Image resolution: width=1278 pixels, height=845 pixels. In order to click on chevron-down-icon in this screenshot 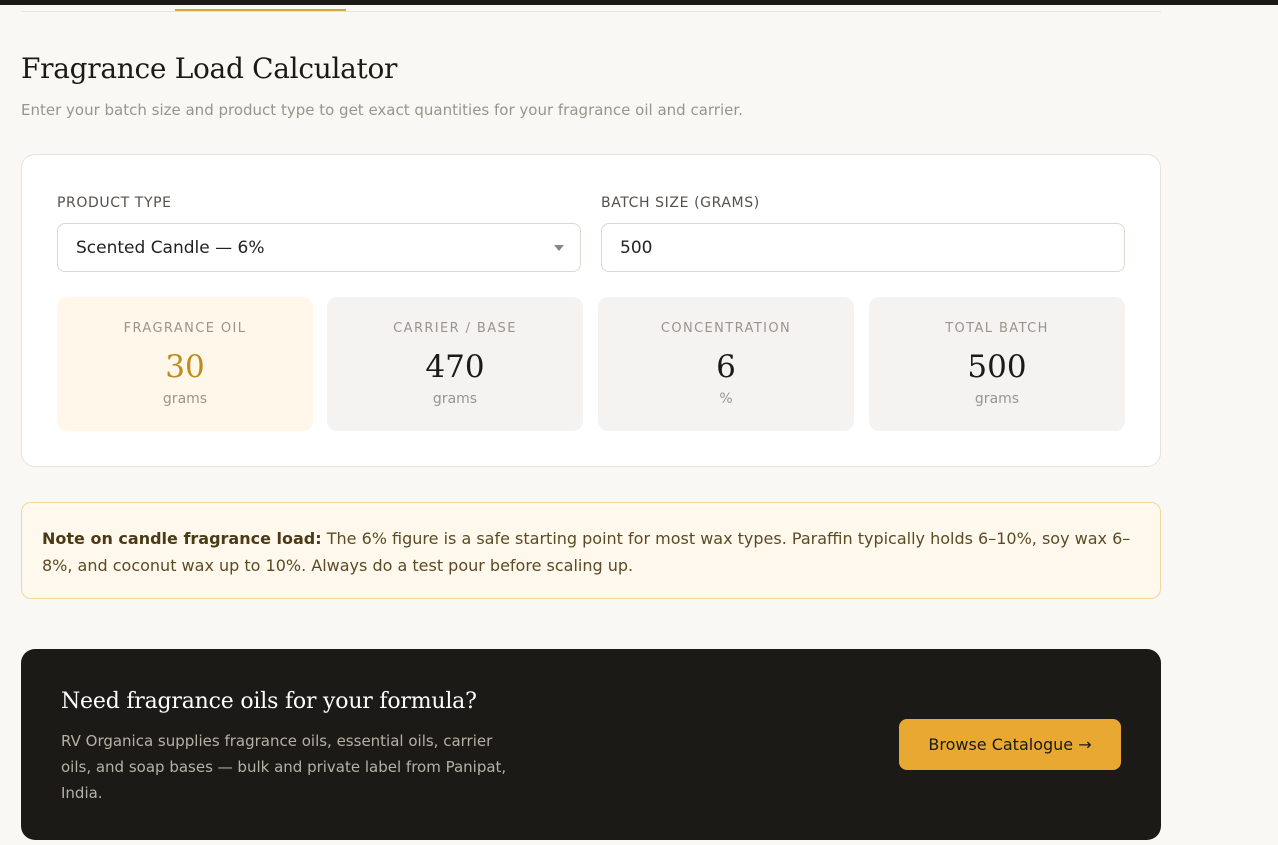, I will do `click(559, 248)`.